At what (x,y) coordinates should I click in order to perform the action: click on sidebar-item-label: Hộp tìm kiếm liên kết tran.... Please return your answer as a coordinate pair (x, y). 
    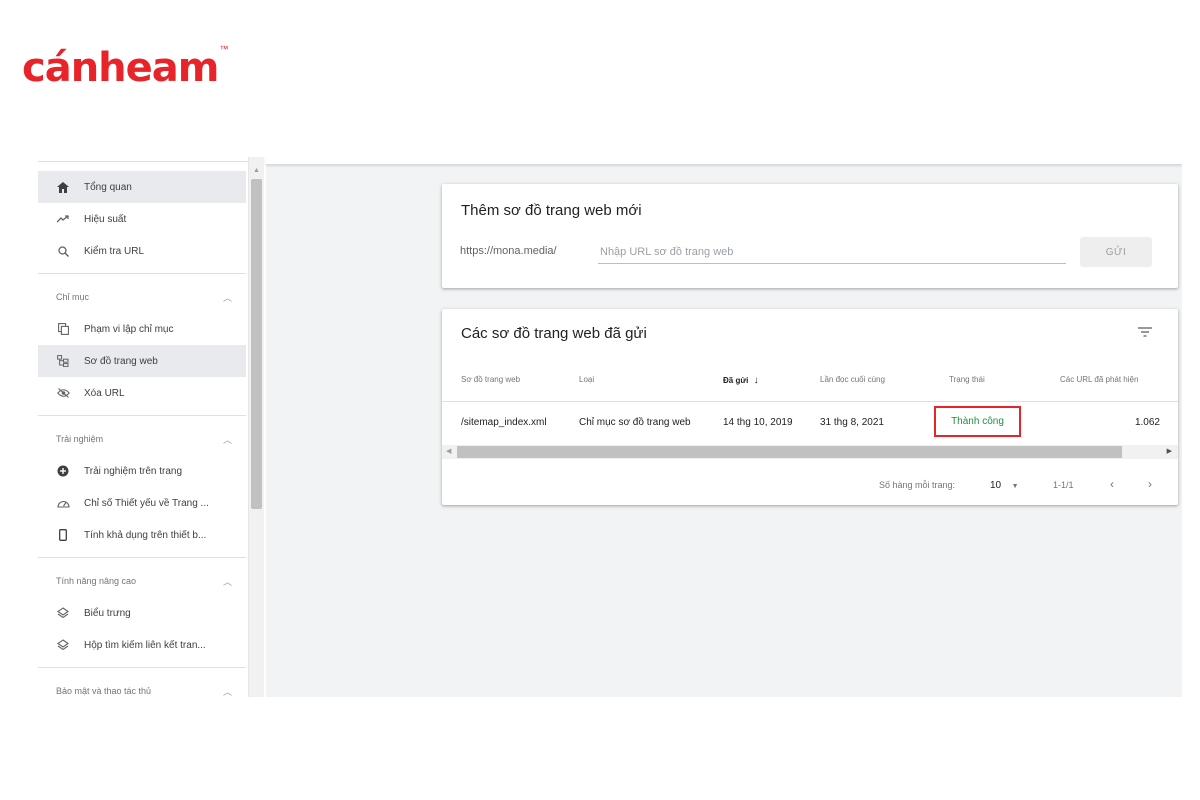
    Looking at the image, I should click on (145, 645).